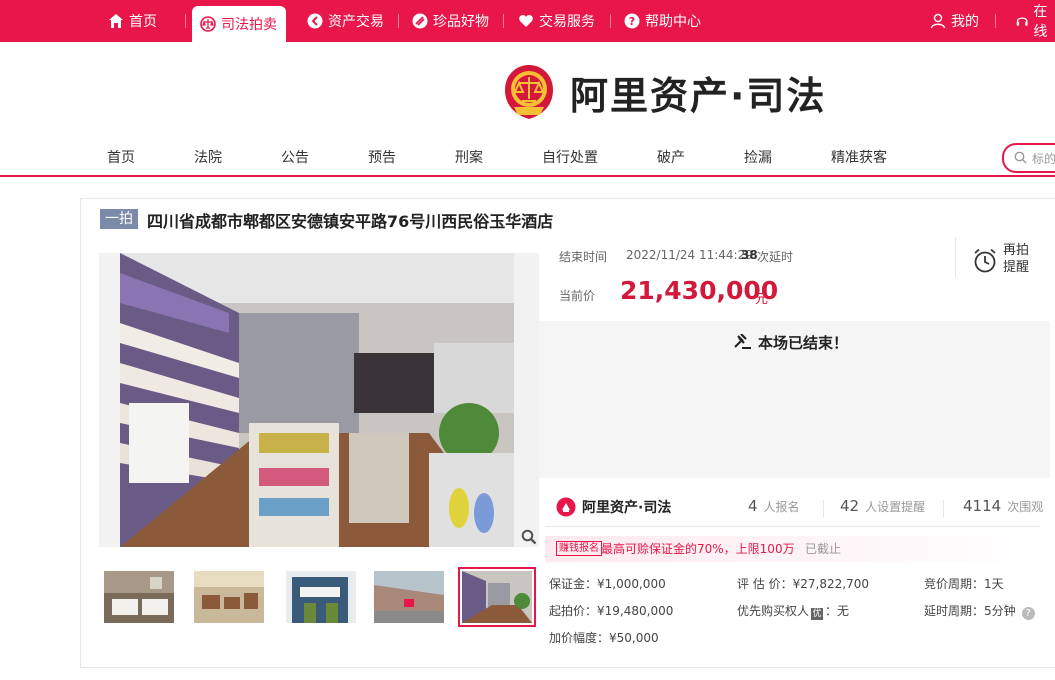 Image resolution: width=1055 pixels, height=680 pixels. What do you see at coordinates (579, 548) in the screenshot?
I see `promo-badge: 赚钱报名` at bounding box center [579, 548].